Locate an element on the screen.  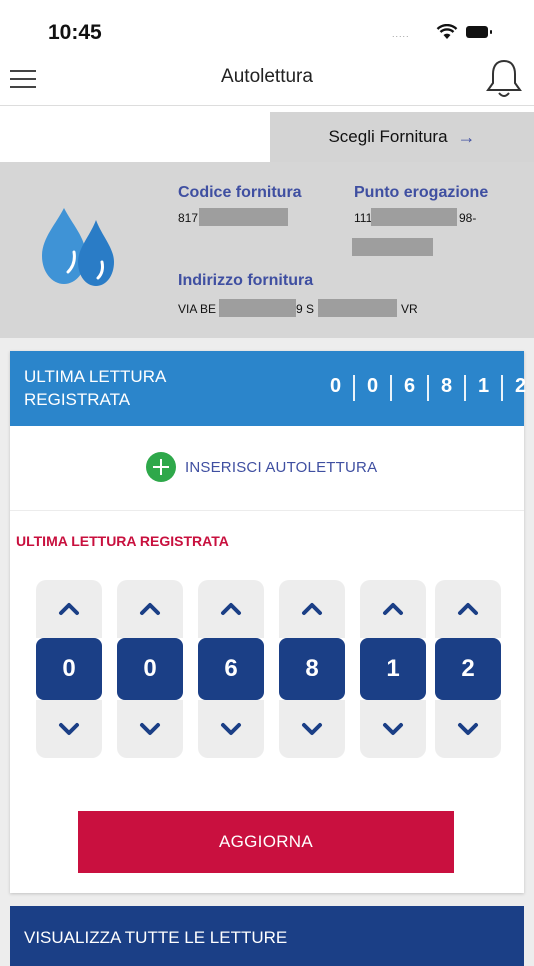
battery-icon is located at coordinates (479, 32).